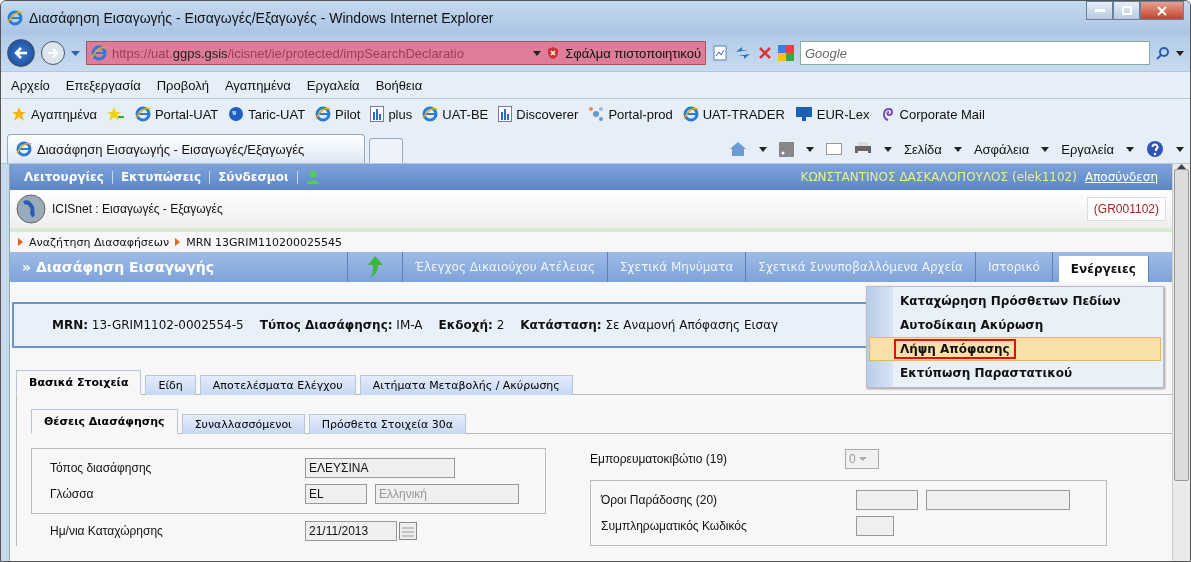  Describe the element at coordinates (54, 114) in the screenshot. I see `favorites-button: Αγαπημένα` at that location.